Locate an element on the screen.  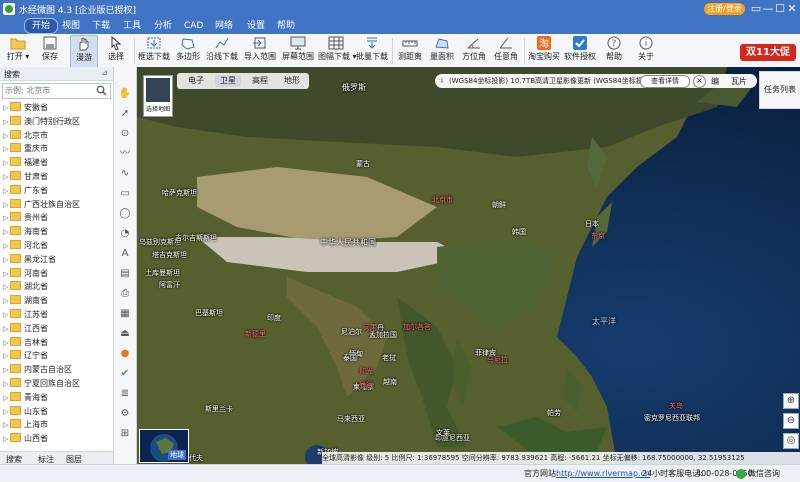
province-item: ▷ 广东省 is located at coordinates (25, 190).